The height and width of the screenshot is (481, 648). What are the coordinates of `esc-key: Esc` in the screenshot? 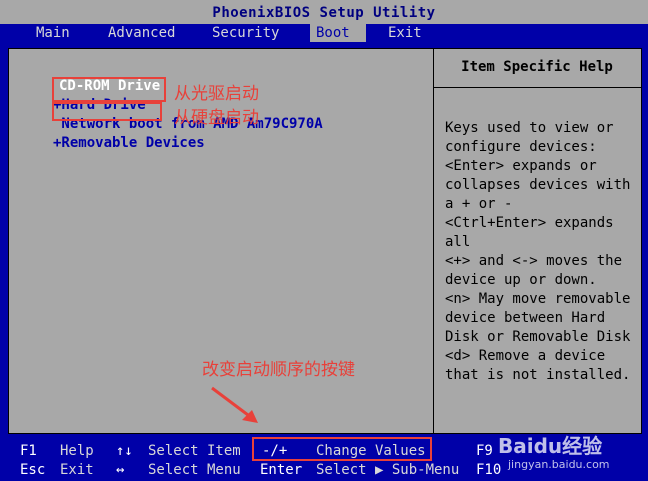 It's located at (33, 470).